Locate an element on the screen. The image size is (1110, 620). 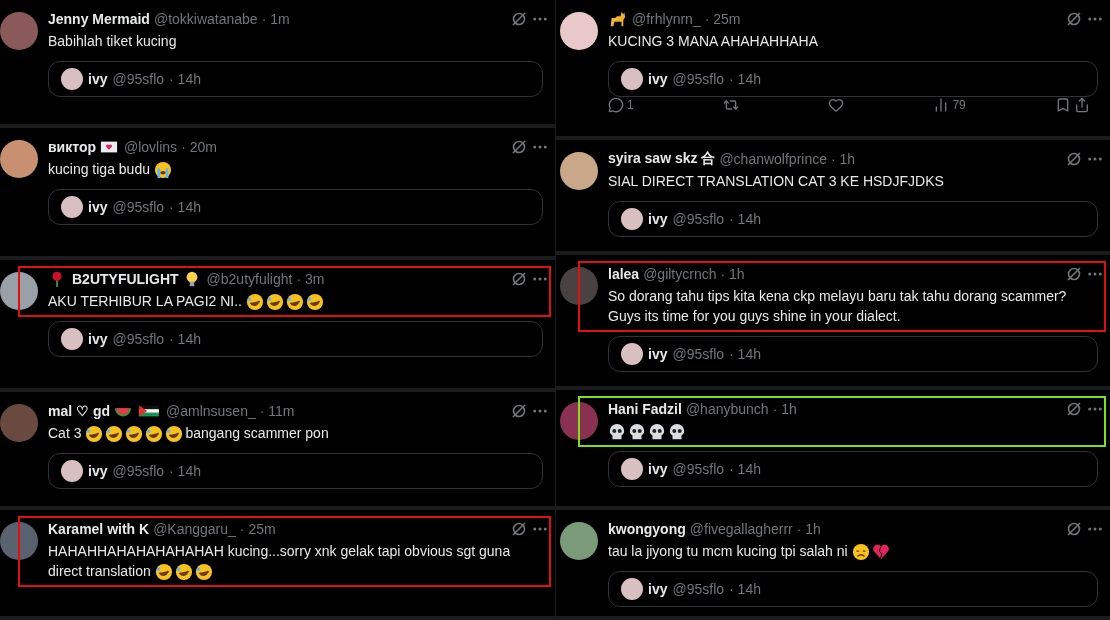
tweet-text: kucing tiga budu is located at coordinates (99, 169).